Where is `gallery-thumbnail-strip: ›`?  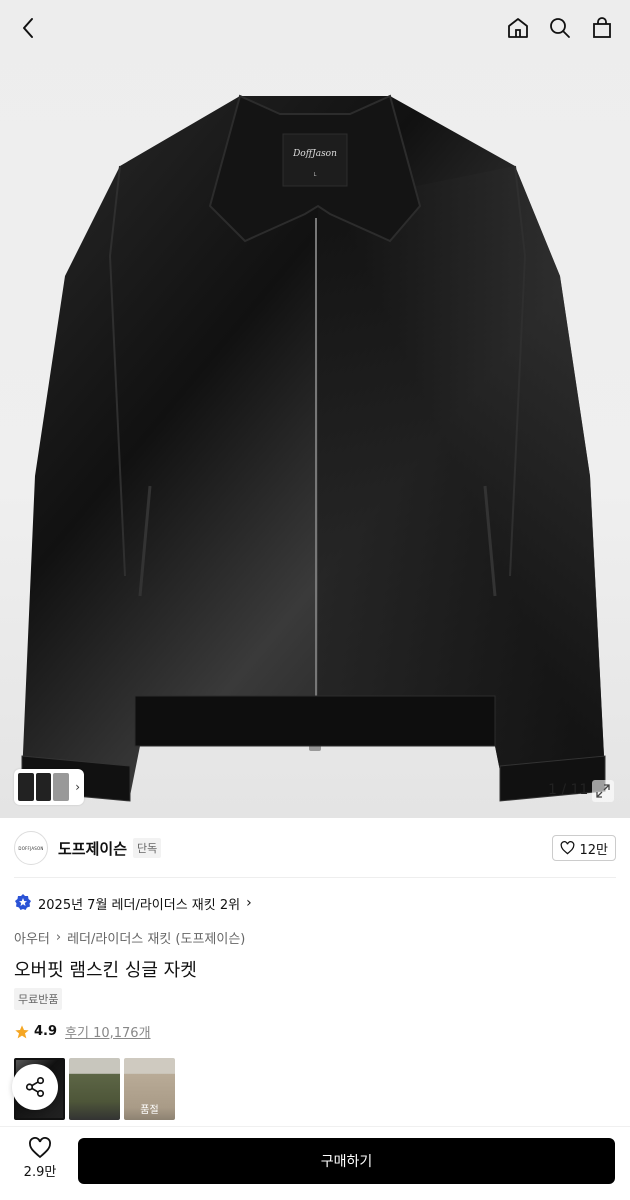 gallery-thumbnail-strip: › is located at coordinates (49, 787).